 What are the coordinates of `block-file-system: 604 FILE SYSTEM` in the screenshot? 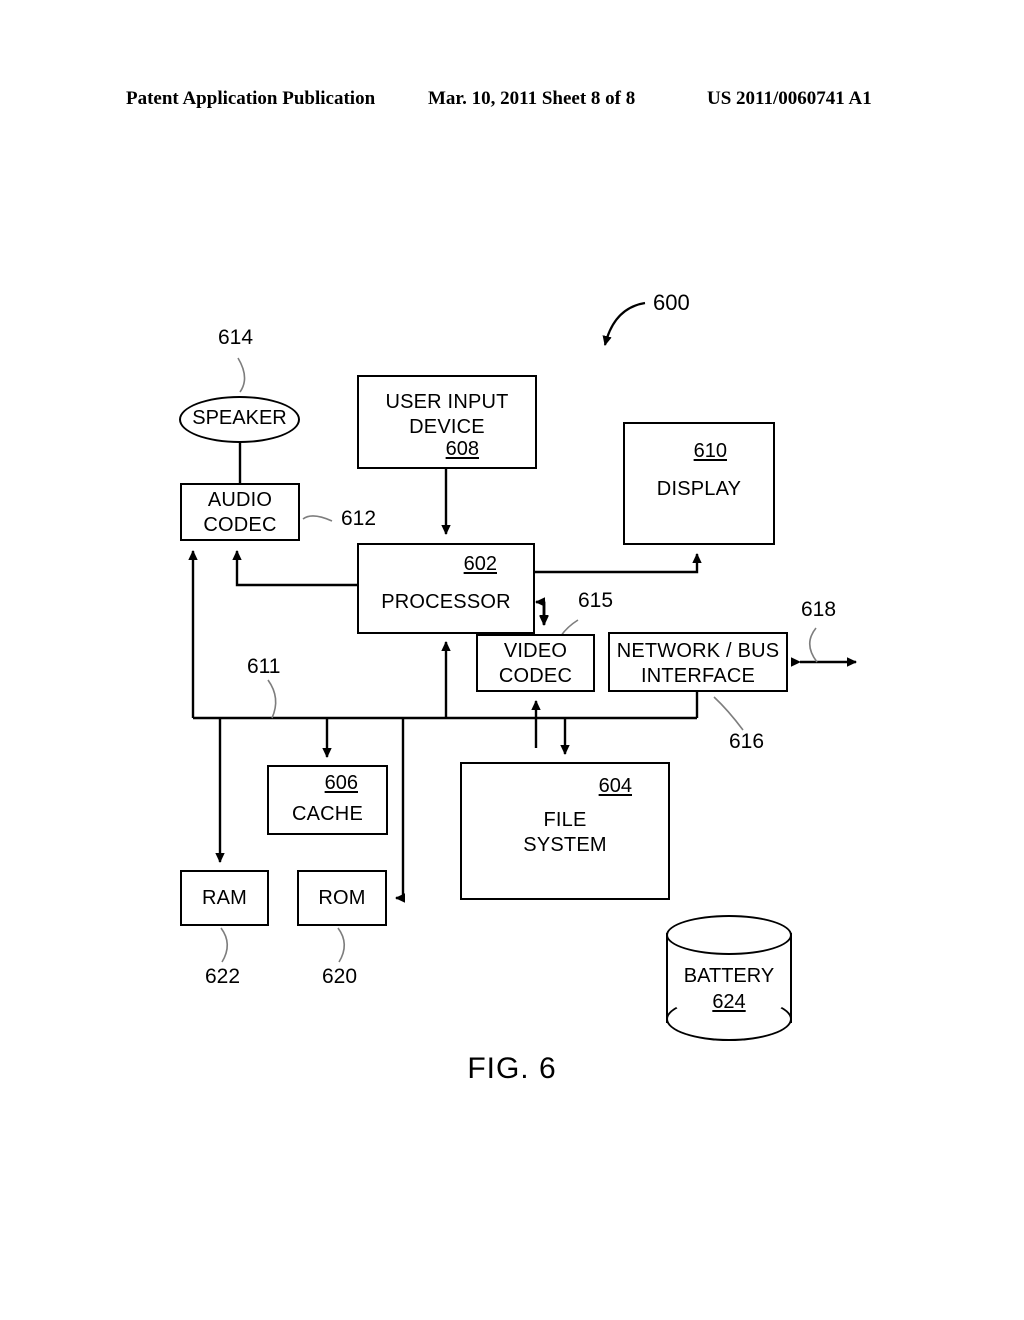 It's located at (565, 831).